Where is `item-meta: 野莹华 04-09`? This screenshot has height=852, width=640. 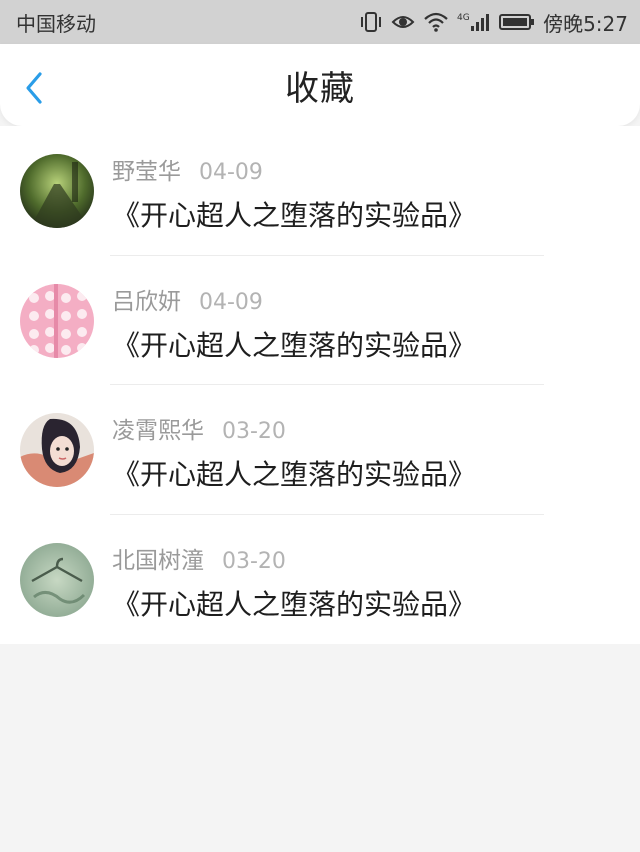
item-meta: 野莹华 04-09 is located at coordinates (187, 169).